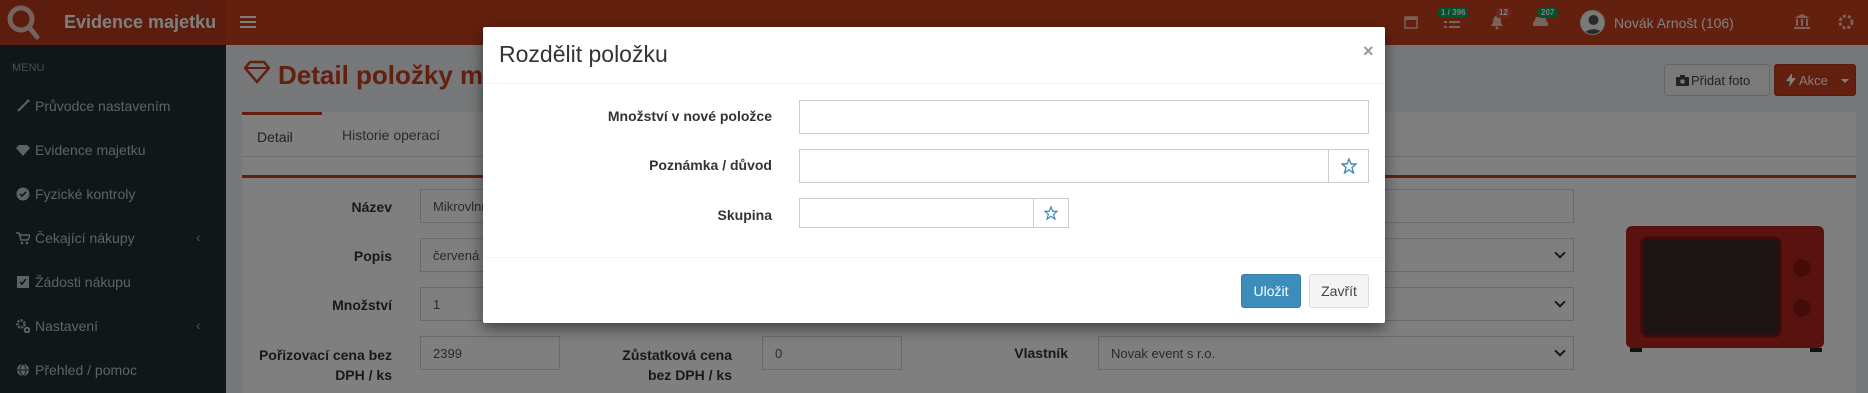  What do you see at coordinates (583, 54) in the screenshot?
I see `modal-title: Rozdělit položku` at bounding box center [583, 54].